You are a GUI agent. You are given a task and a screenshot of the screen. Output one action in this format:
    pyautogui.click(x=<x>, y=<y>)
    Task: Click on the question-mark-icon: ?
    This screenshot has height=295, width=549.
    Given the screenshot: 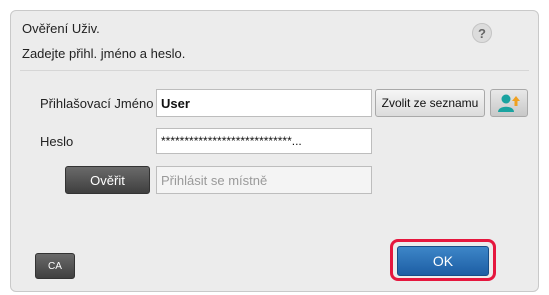 What is the action you would take?
    pyautogui.click(x=482, y=33)
    